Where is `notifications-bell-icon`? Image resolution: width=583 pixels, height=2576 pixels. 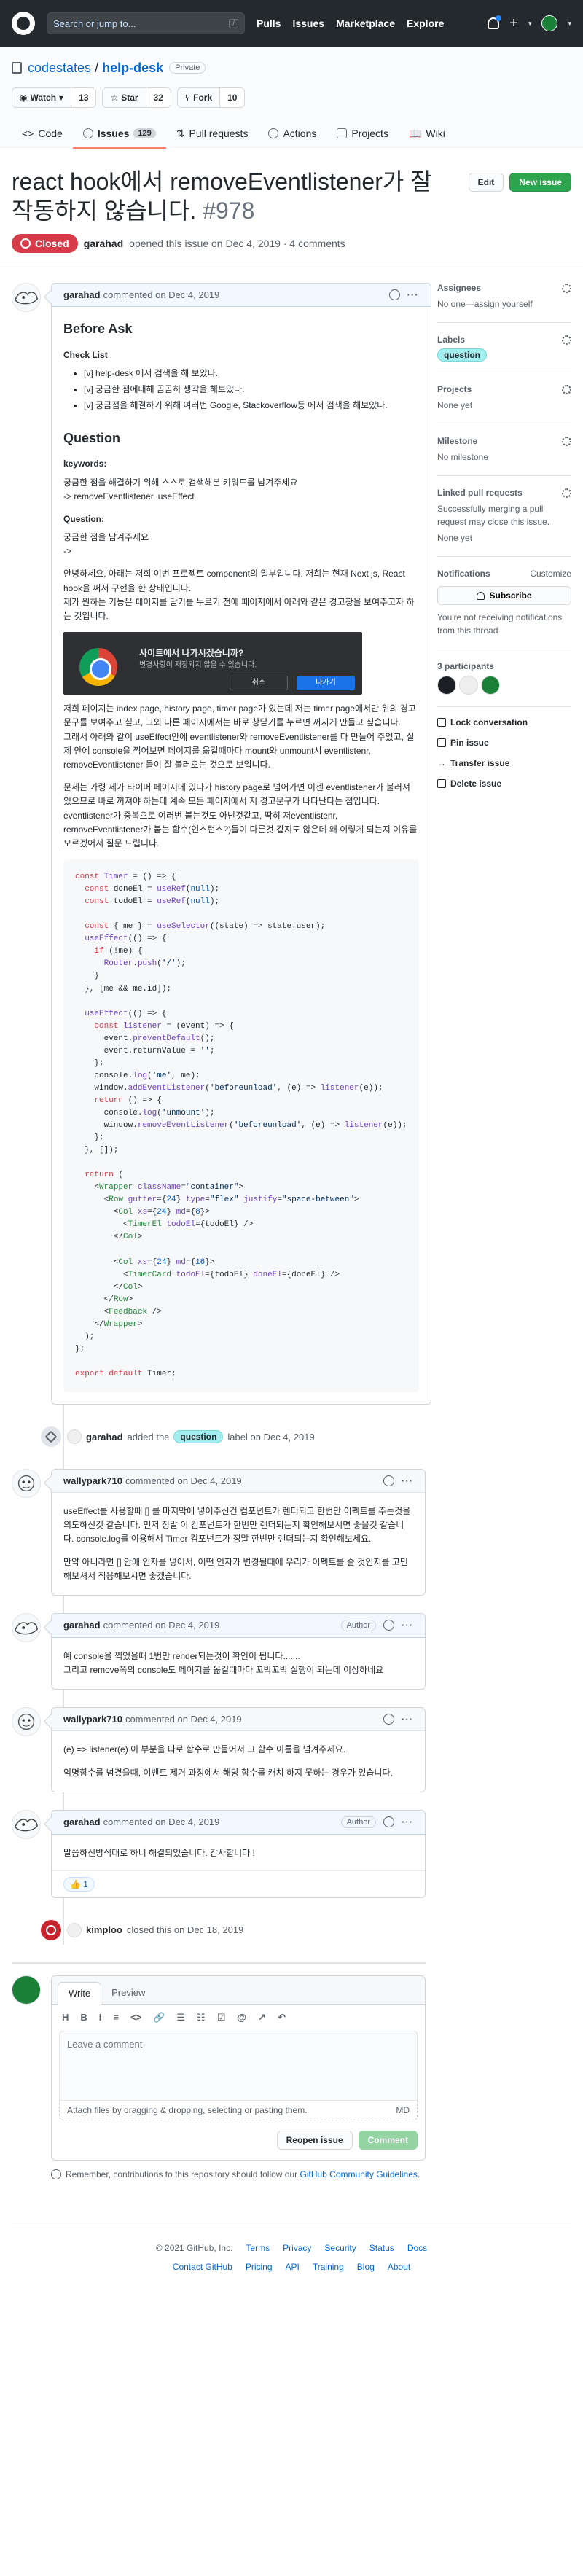 notifications-bell-icon is located at coordinates (495, 22).